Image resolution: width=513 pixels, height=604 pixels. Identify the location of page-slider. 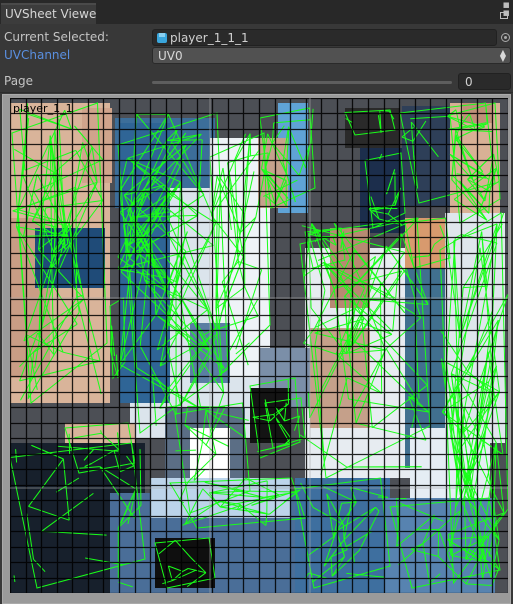
(302, 82).